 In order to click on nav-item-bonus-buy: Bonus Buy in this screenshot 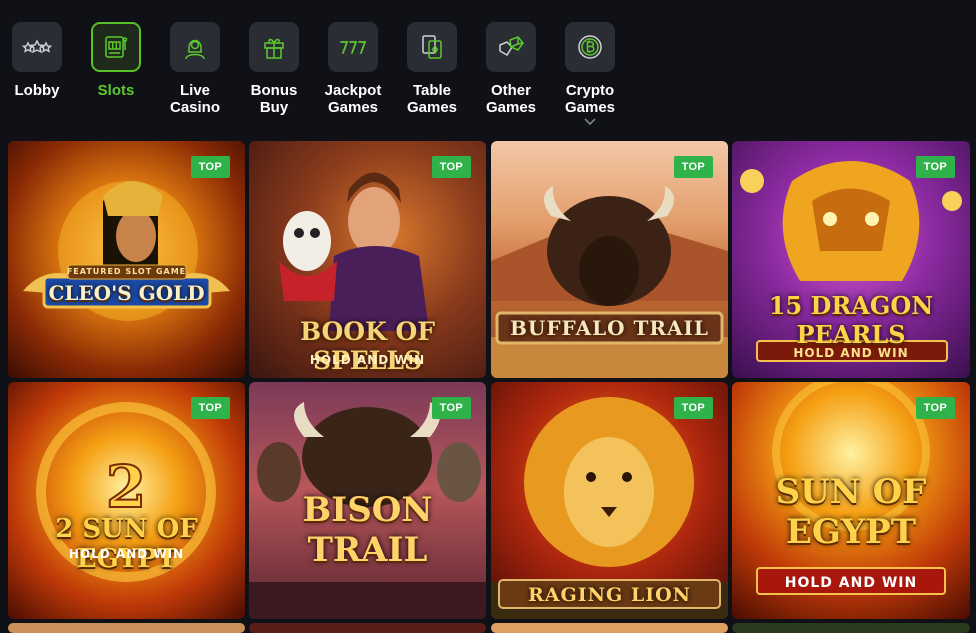, I will do `click(274, 69)`.